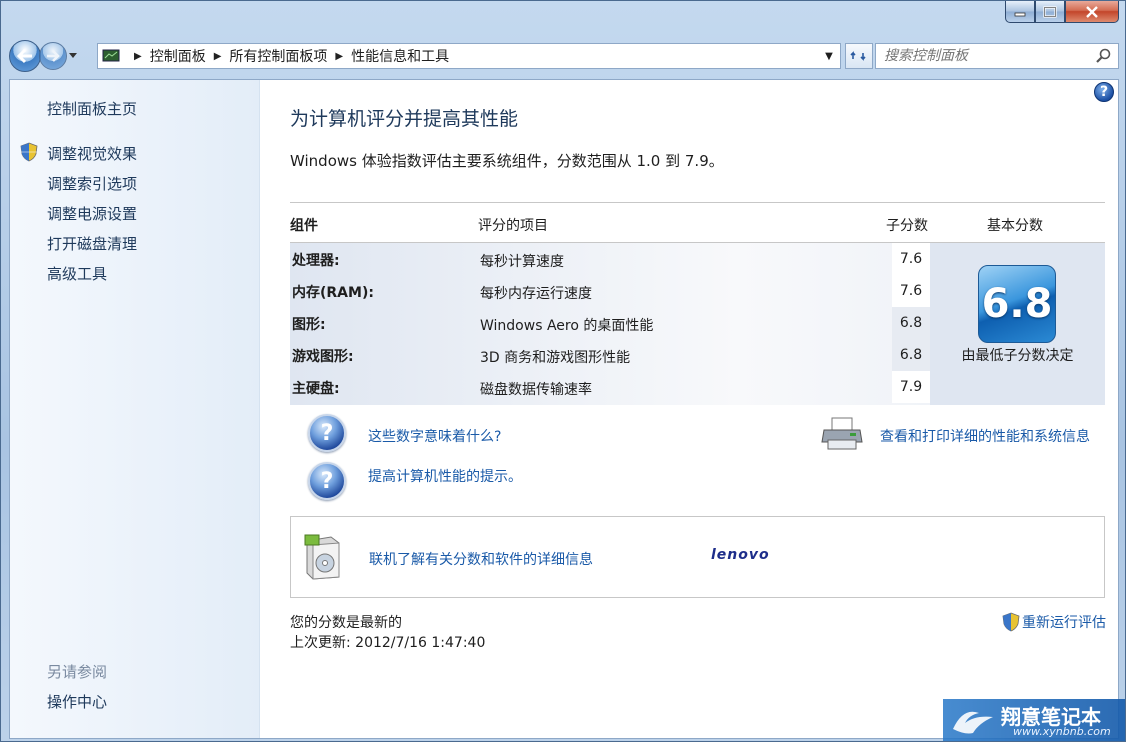  What do you see at coordinates (973, 722) in the screenshot?
I see `bird-logo-icon` at bounding box center [973, 722].